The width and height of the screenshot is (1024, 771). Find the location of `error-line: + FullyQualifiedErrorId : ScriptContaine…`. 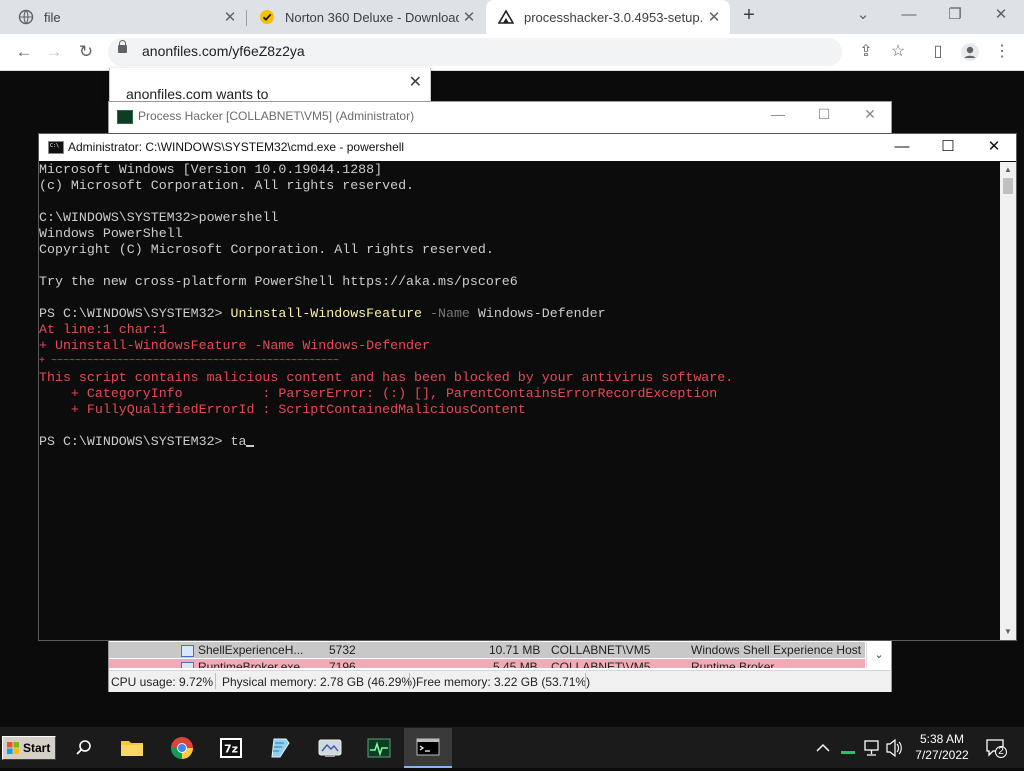

error-line: + FullyQualifiedErrorId : ScriptContaine… is located at coordinates (282, 409).